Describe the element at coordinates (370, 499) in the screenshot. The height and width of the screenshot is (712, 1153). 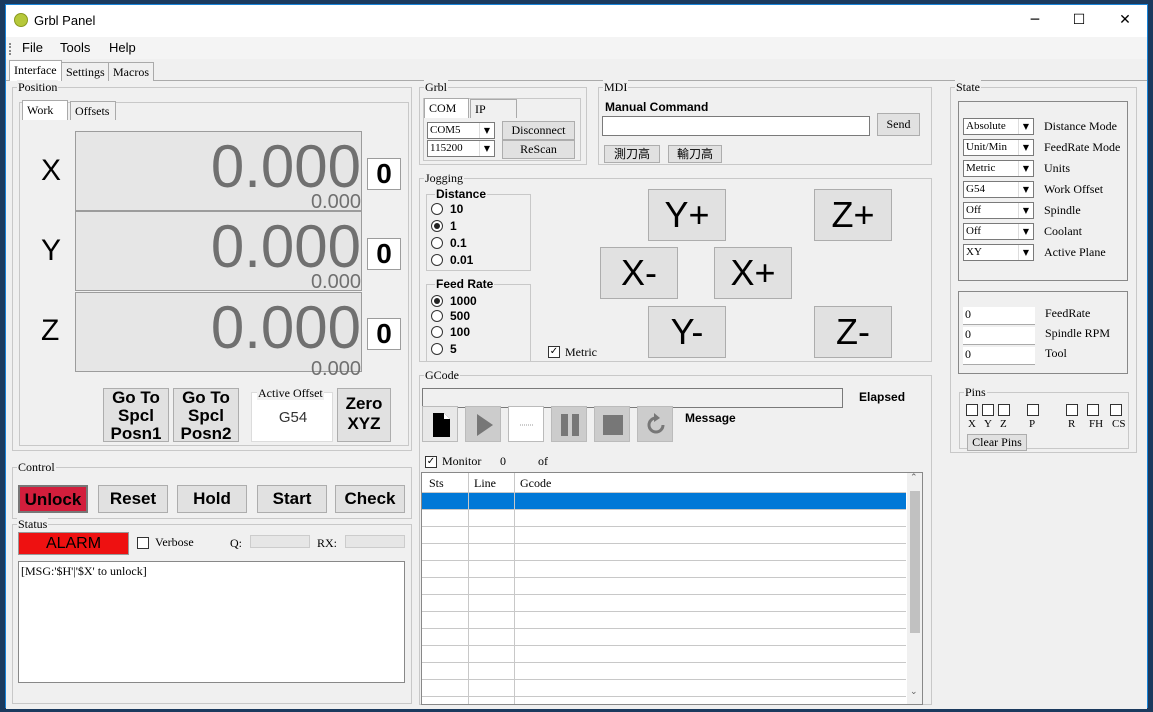
I see `check-button: Check` at that location.